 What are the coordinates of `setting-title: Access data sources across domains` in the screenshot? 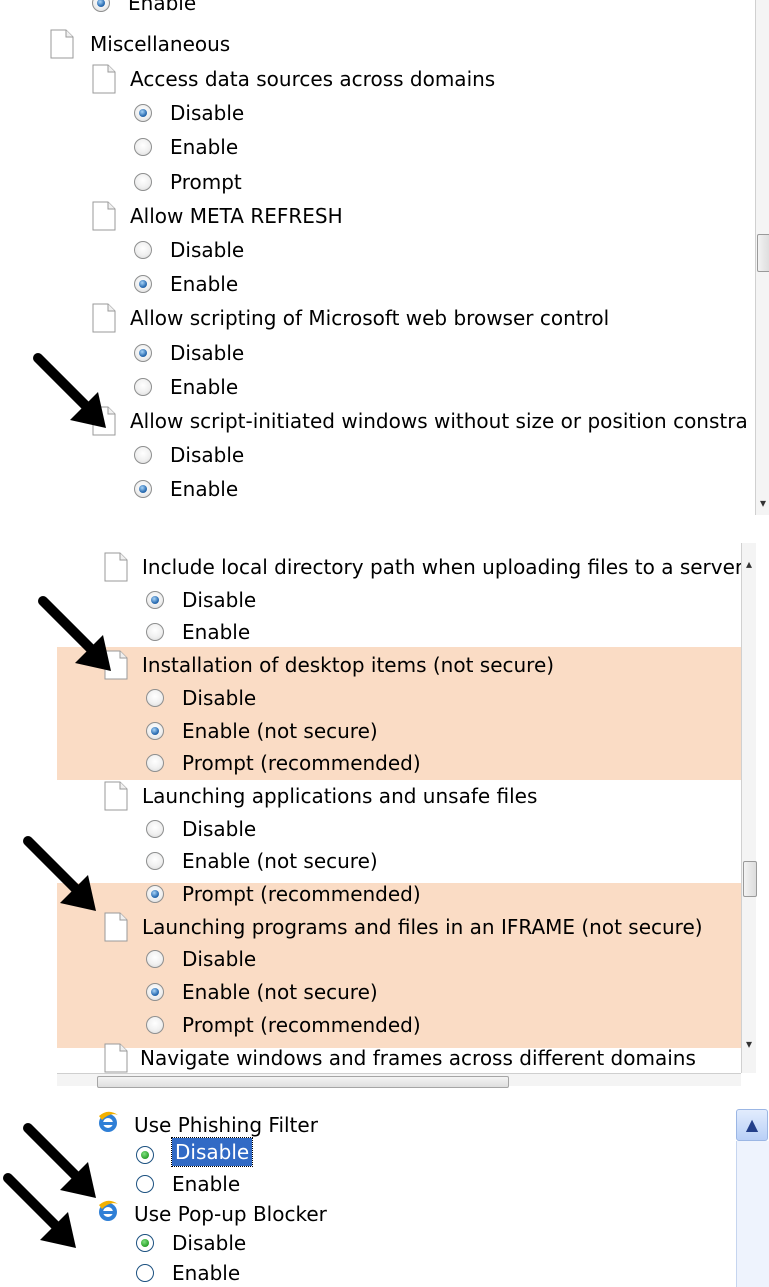 It's located at (313, 79).